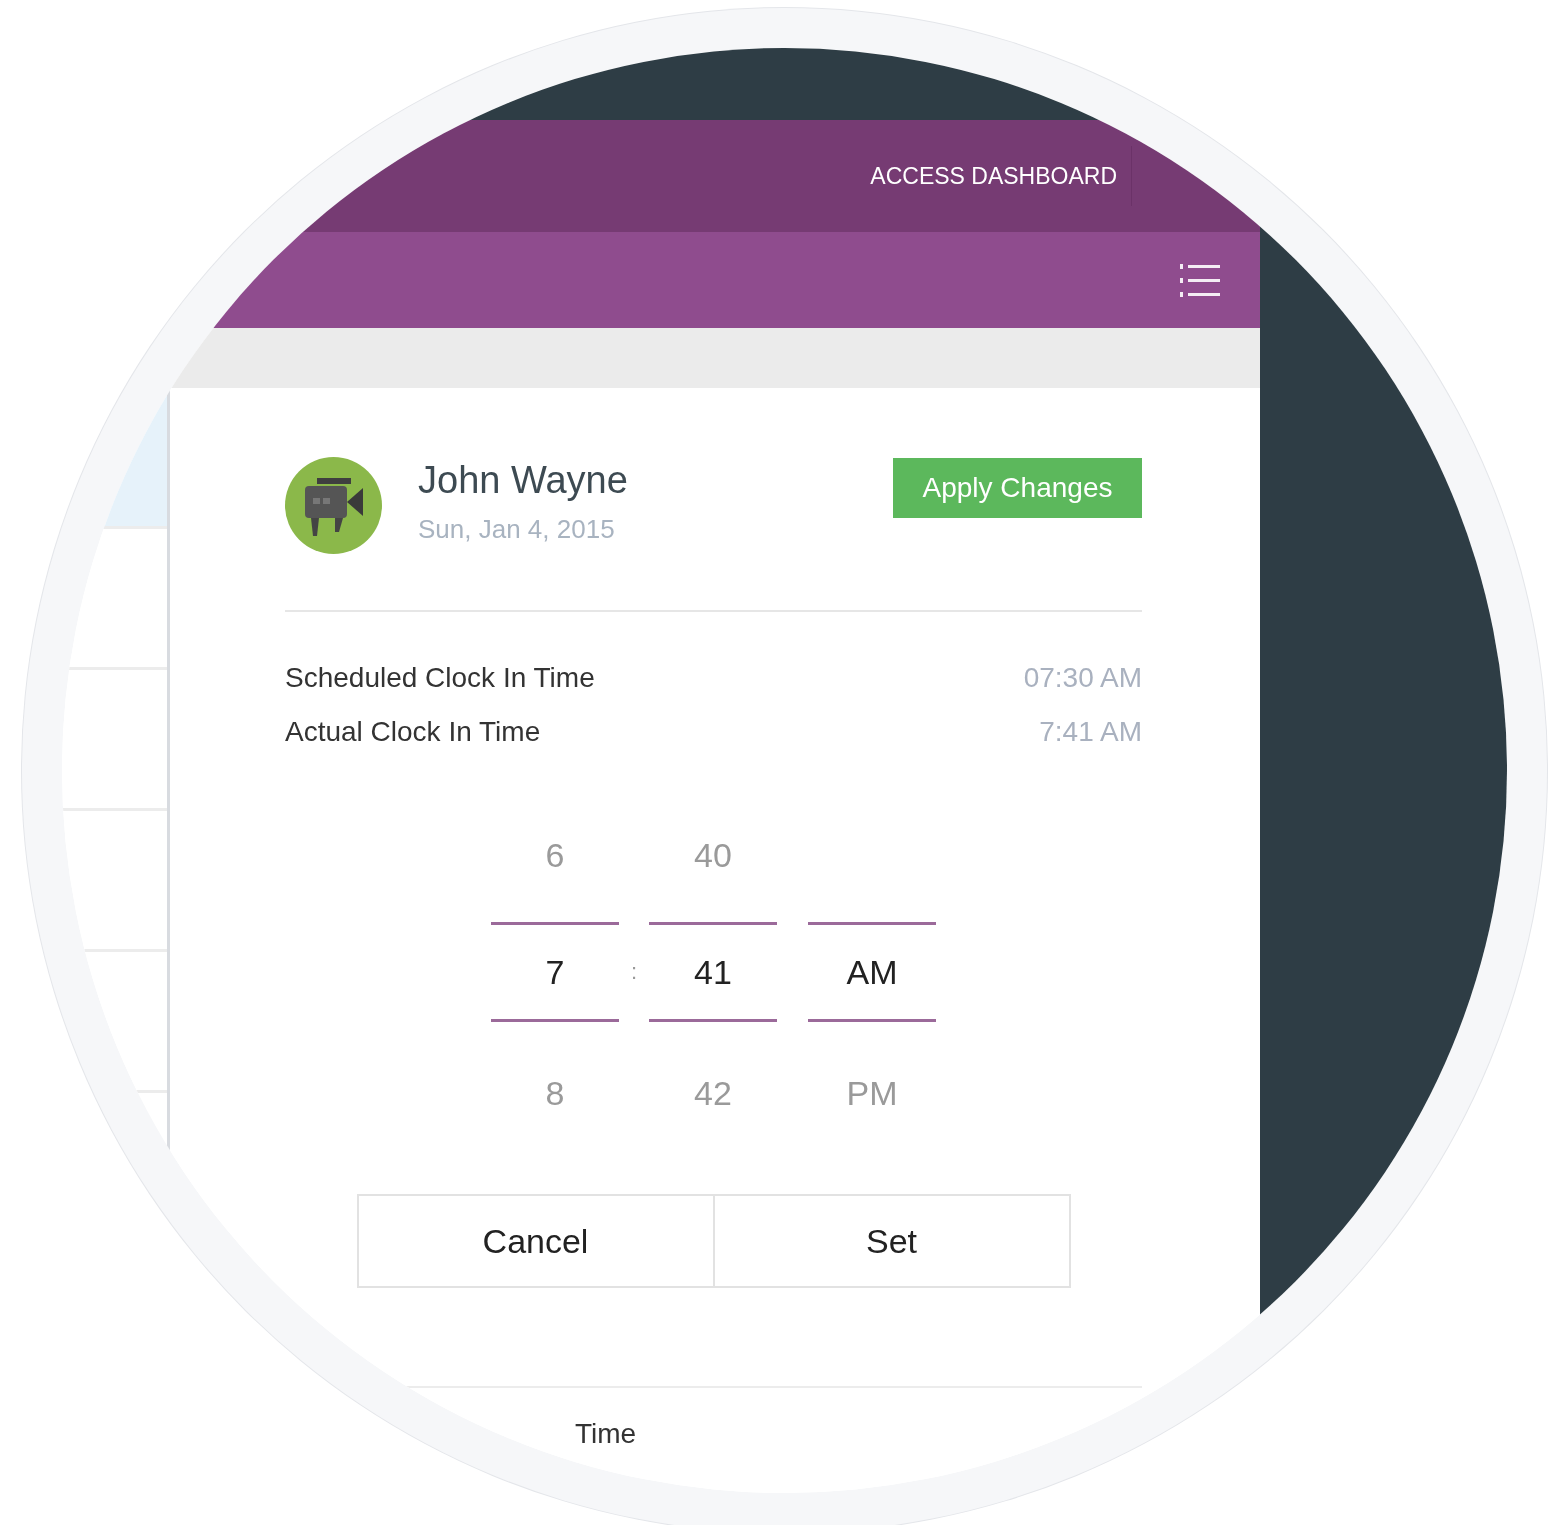 This screenshot has width=1565, height=1525. What do you see at coordinates (517, 529) in the screenshot?
I see `shift-date: Sun, Jan 4, 2015` at bounding box center [517, 529].